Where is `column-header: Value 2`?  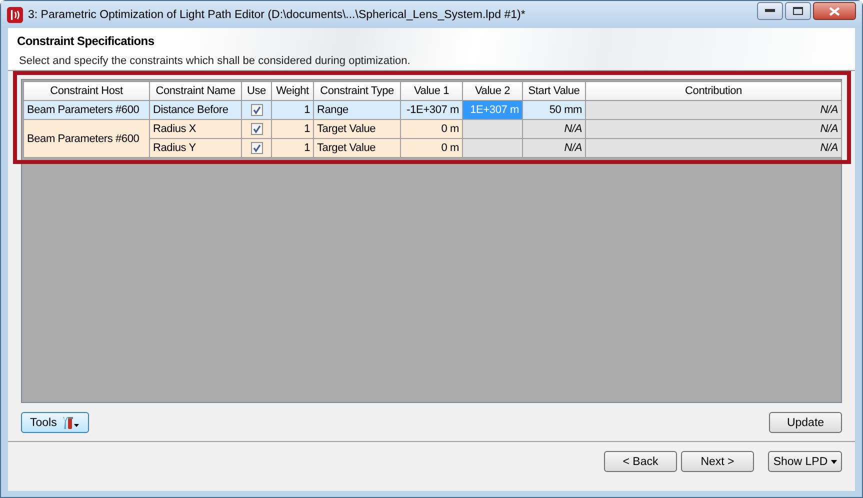 column-header: Value 2 is located at coordinates (492, 91).